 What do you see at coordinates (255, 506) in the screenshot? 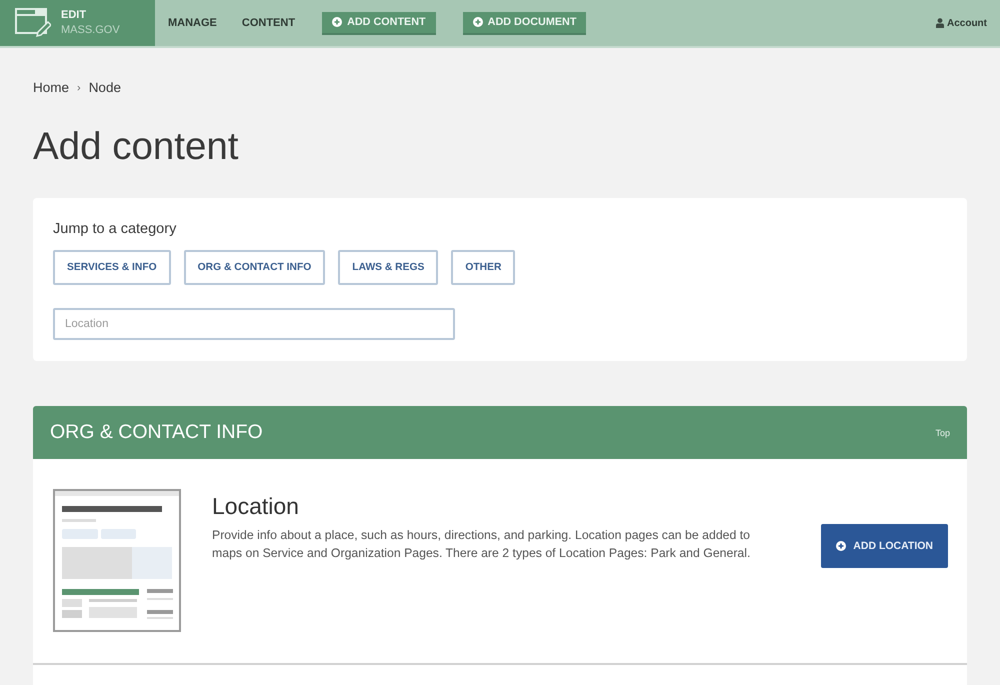
I see `item-title: Location` at bounding box center [255, 506].